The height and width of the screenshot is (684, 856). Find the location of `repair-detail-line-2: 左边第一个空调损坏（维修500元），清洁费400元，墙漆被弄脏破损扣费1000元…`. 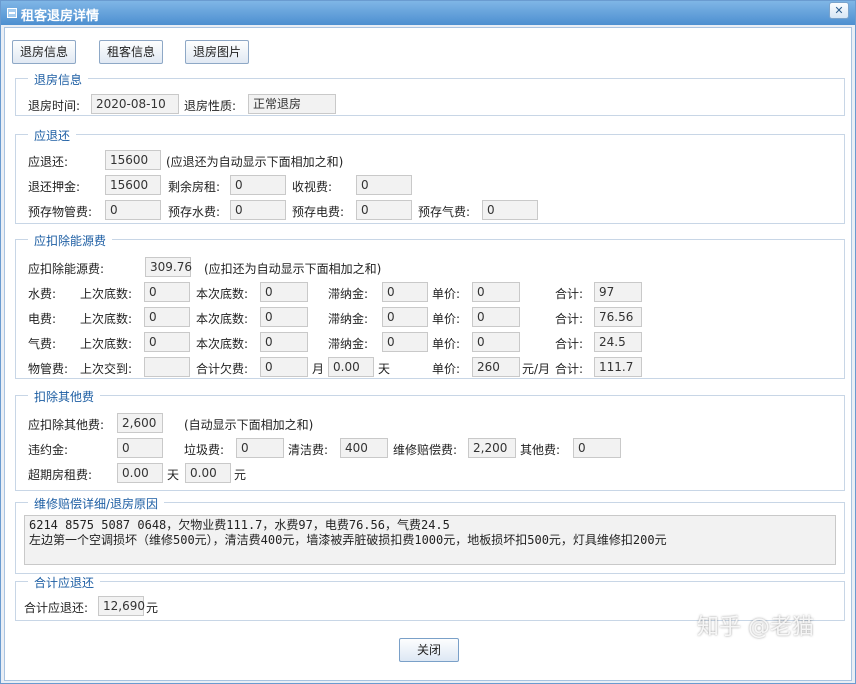

repair-detail-line-2: 左边第一个空调损坏（维修500元），清洁费400元，墙漆被弄脏破损扣费1000元… is located at coordinates (348, 540).